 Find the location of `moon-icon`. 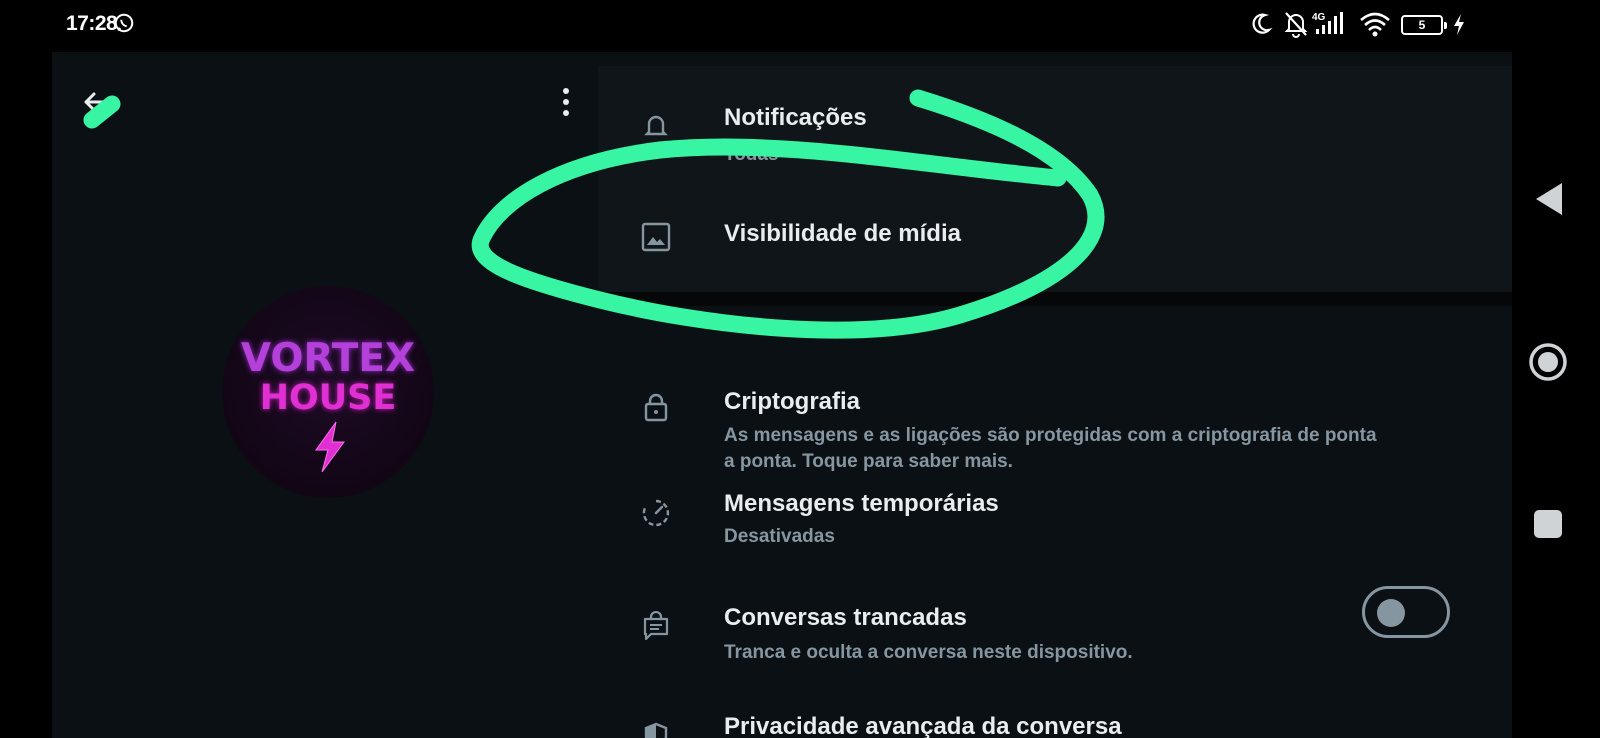

moon-icon is located at coordinates (1262, 23).